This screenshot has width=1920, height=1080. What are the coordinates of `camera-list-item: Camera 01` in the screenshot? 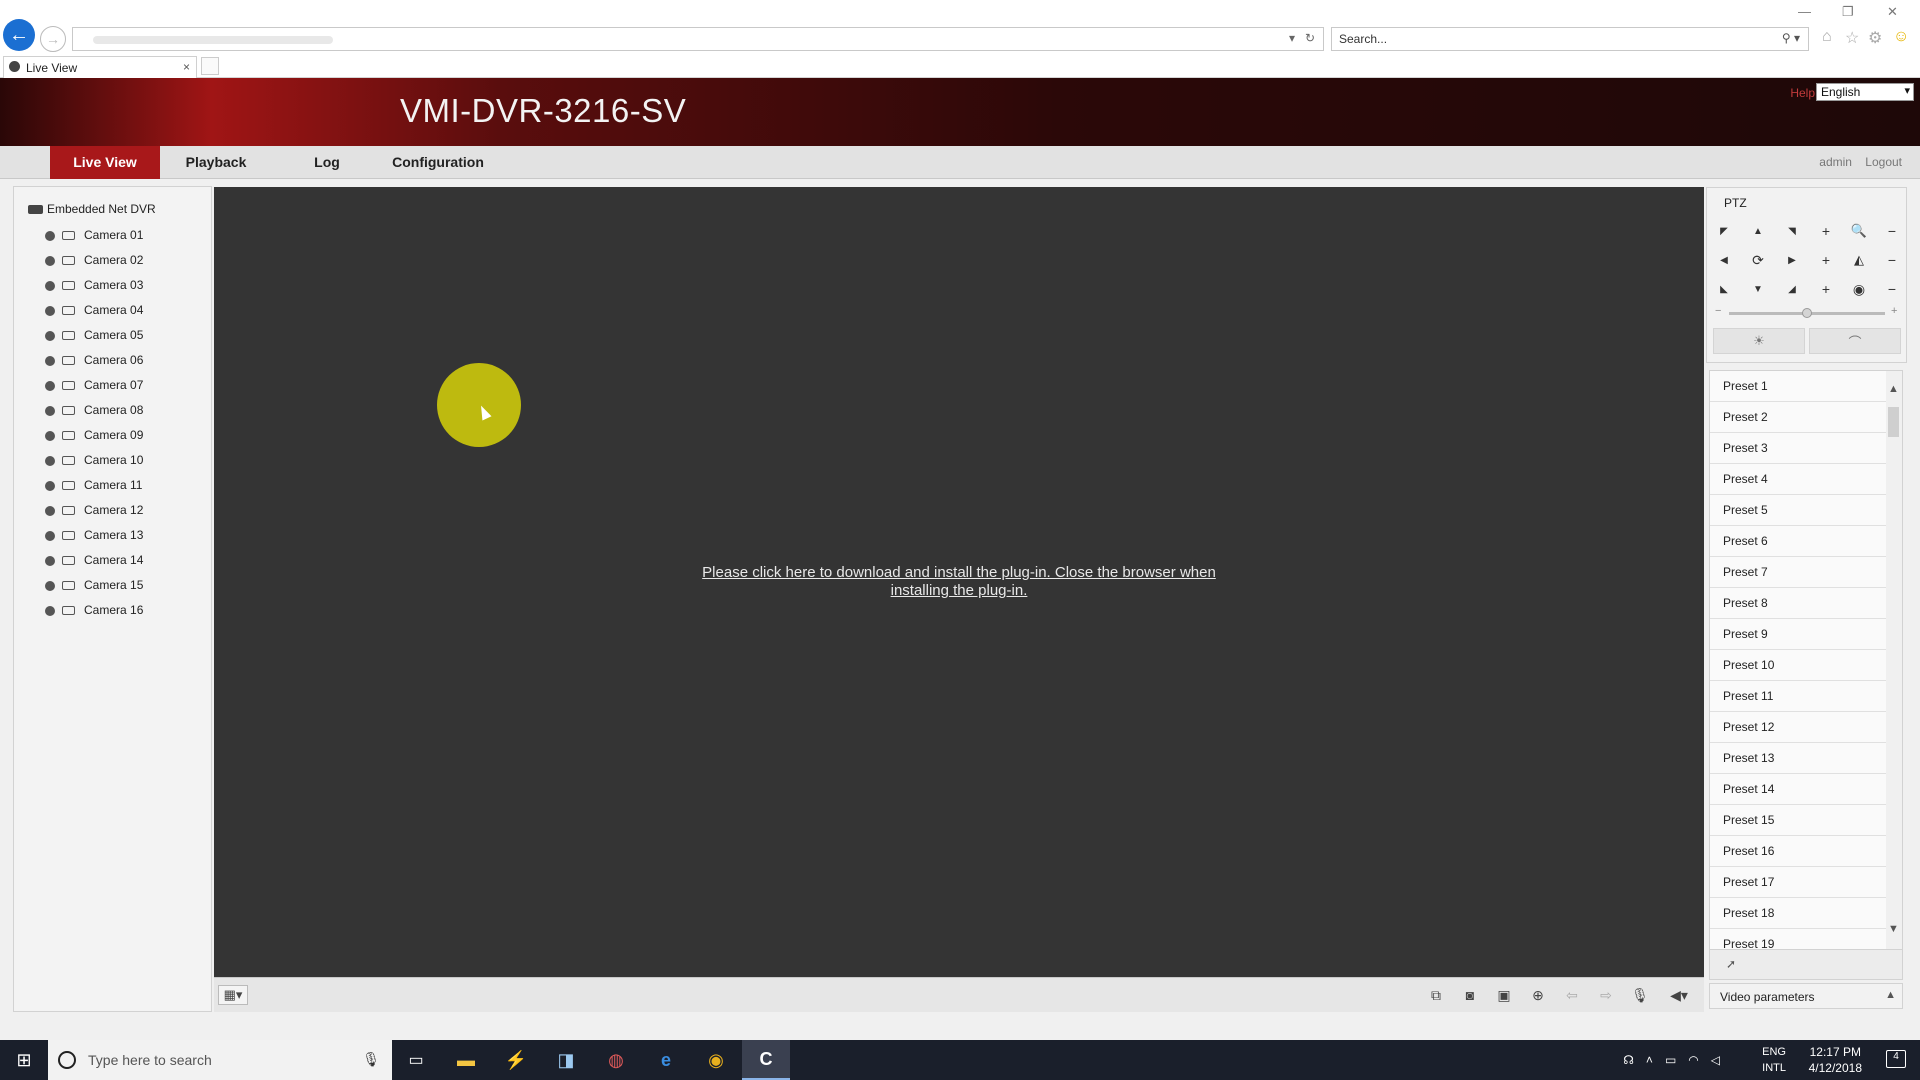 It's located at (93, 235).